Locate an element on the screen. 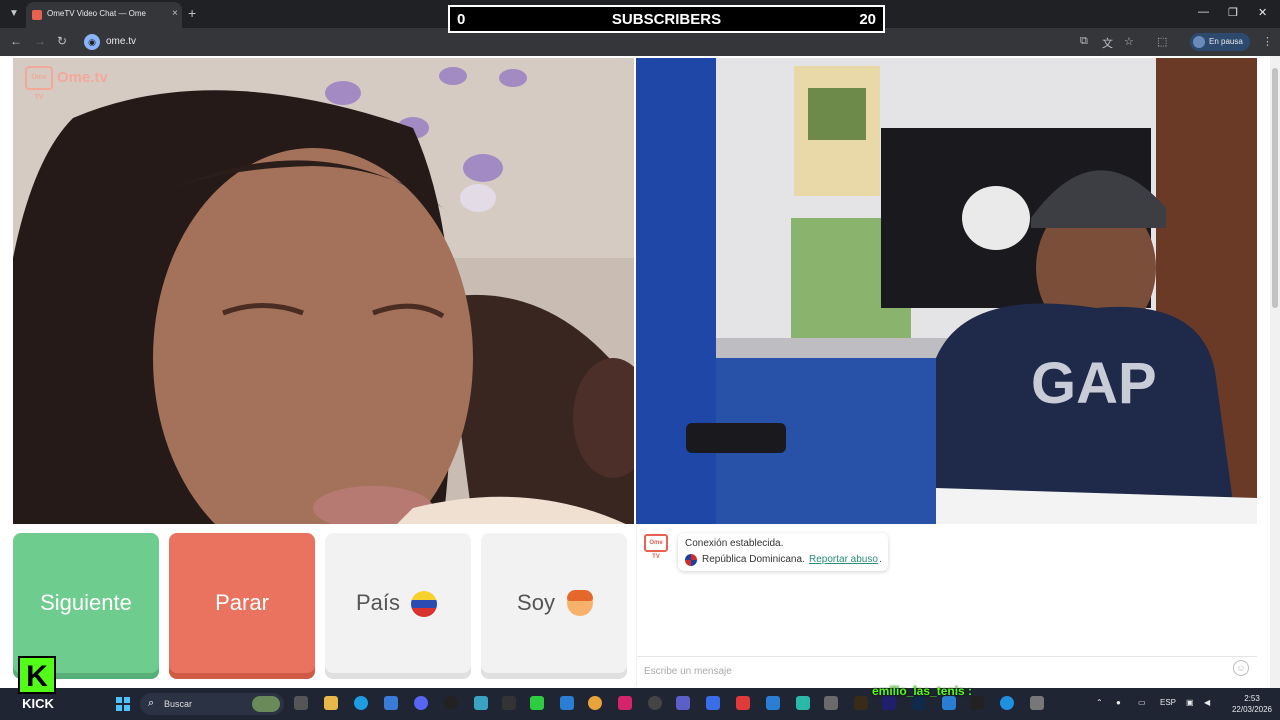 The width and height of the screenshot is (1280, 720). profile-button: En pausa is located at coordinates (1220, 42).